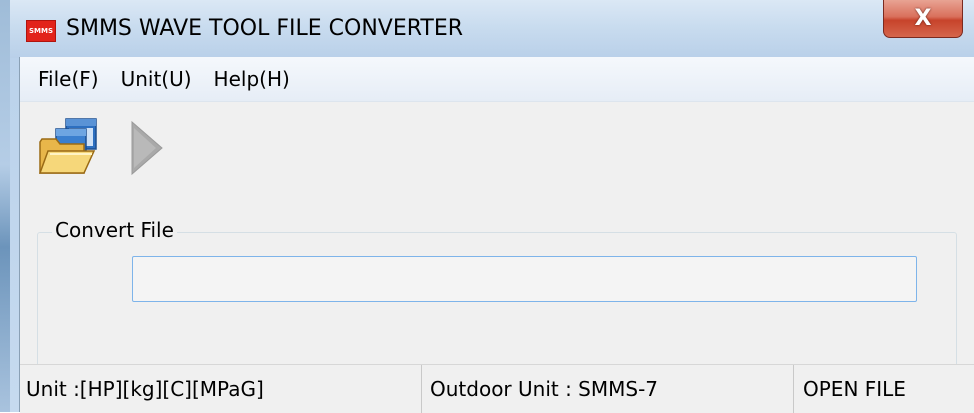 This screenshot has width=974, height=413. Describe the element at coordinates (252, 79) in the screenshot. I see `menu-help: Help(H)` at that location.